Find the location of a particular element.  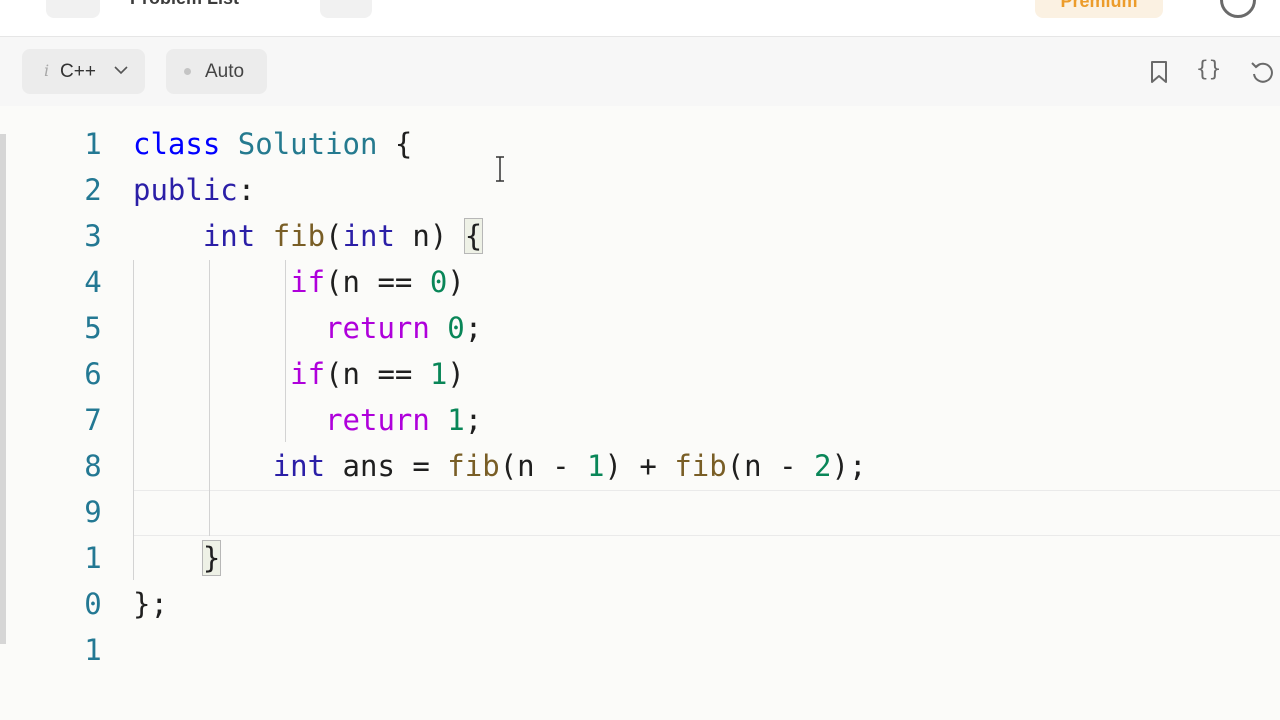

code-line: return 0; is located at coordinates (404, 328).